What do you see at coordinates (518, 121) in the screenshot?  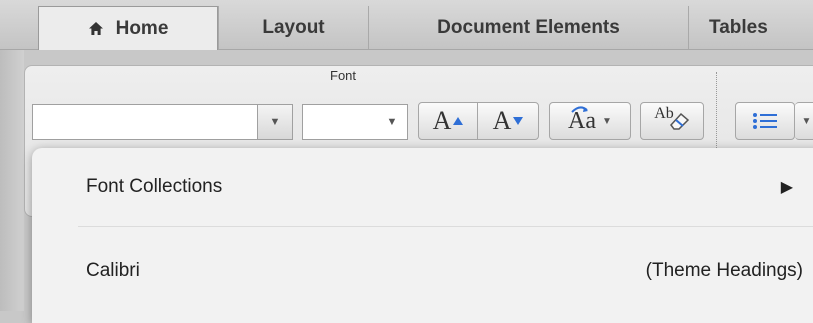 I see `triangle-down-icon` at bounding box center [518, 121].